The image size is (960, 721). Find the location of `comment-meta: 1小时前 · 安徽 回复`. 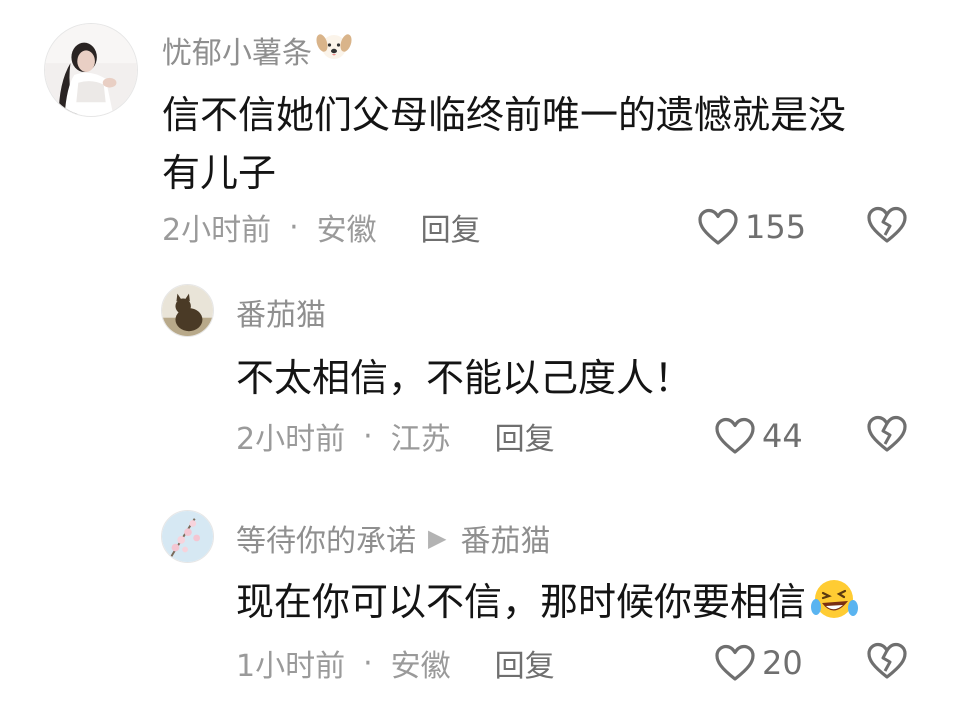

comment-meta: 1小时前 · 安徽 回复 is located at coordinates (395, 663).